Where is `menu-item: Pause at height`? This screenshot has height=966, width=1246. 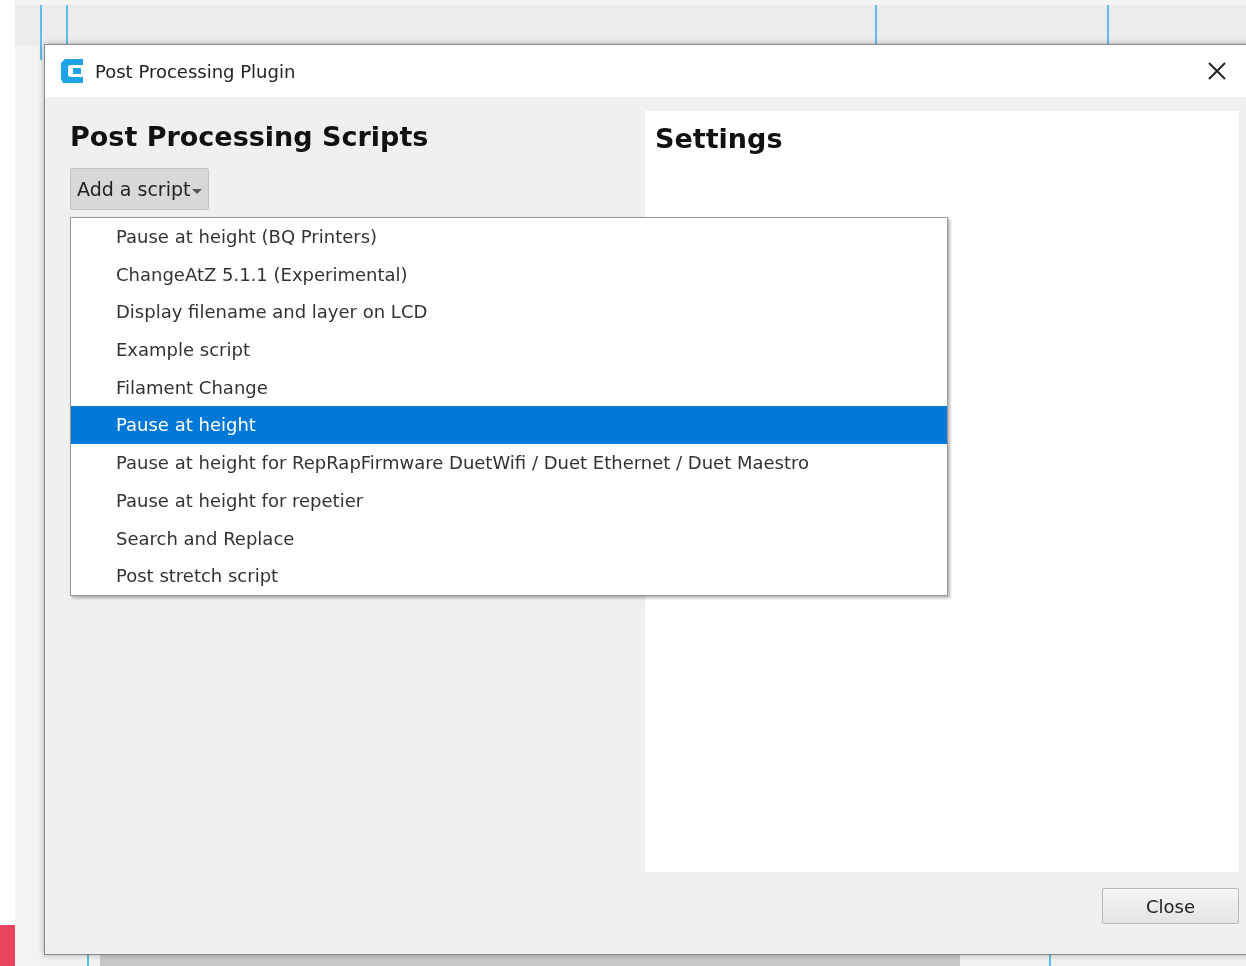 menu-item: Pause at height is located at coordinates (509, 425).